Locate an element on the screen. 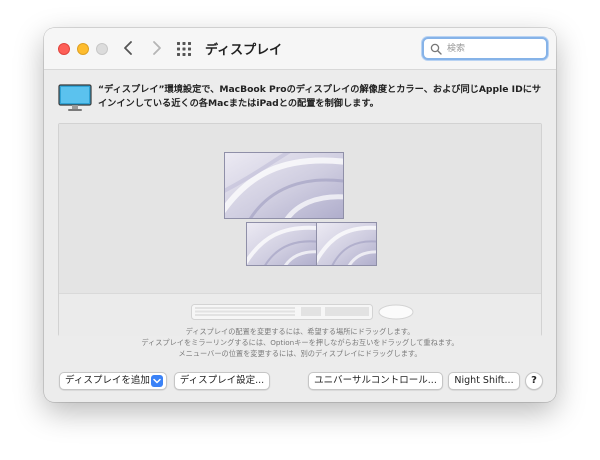 The width and height of the screenshot is (600, 460). title-bar: ディスプレイ is located at coordinates (300, 49).